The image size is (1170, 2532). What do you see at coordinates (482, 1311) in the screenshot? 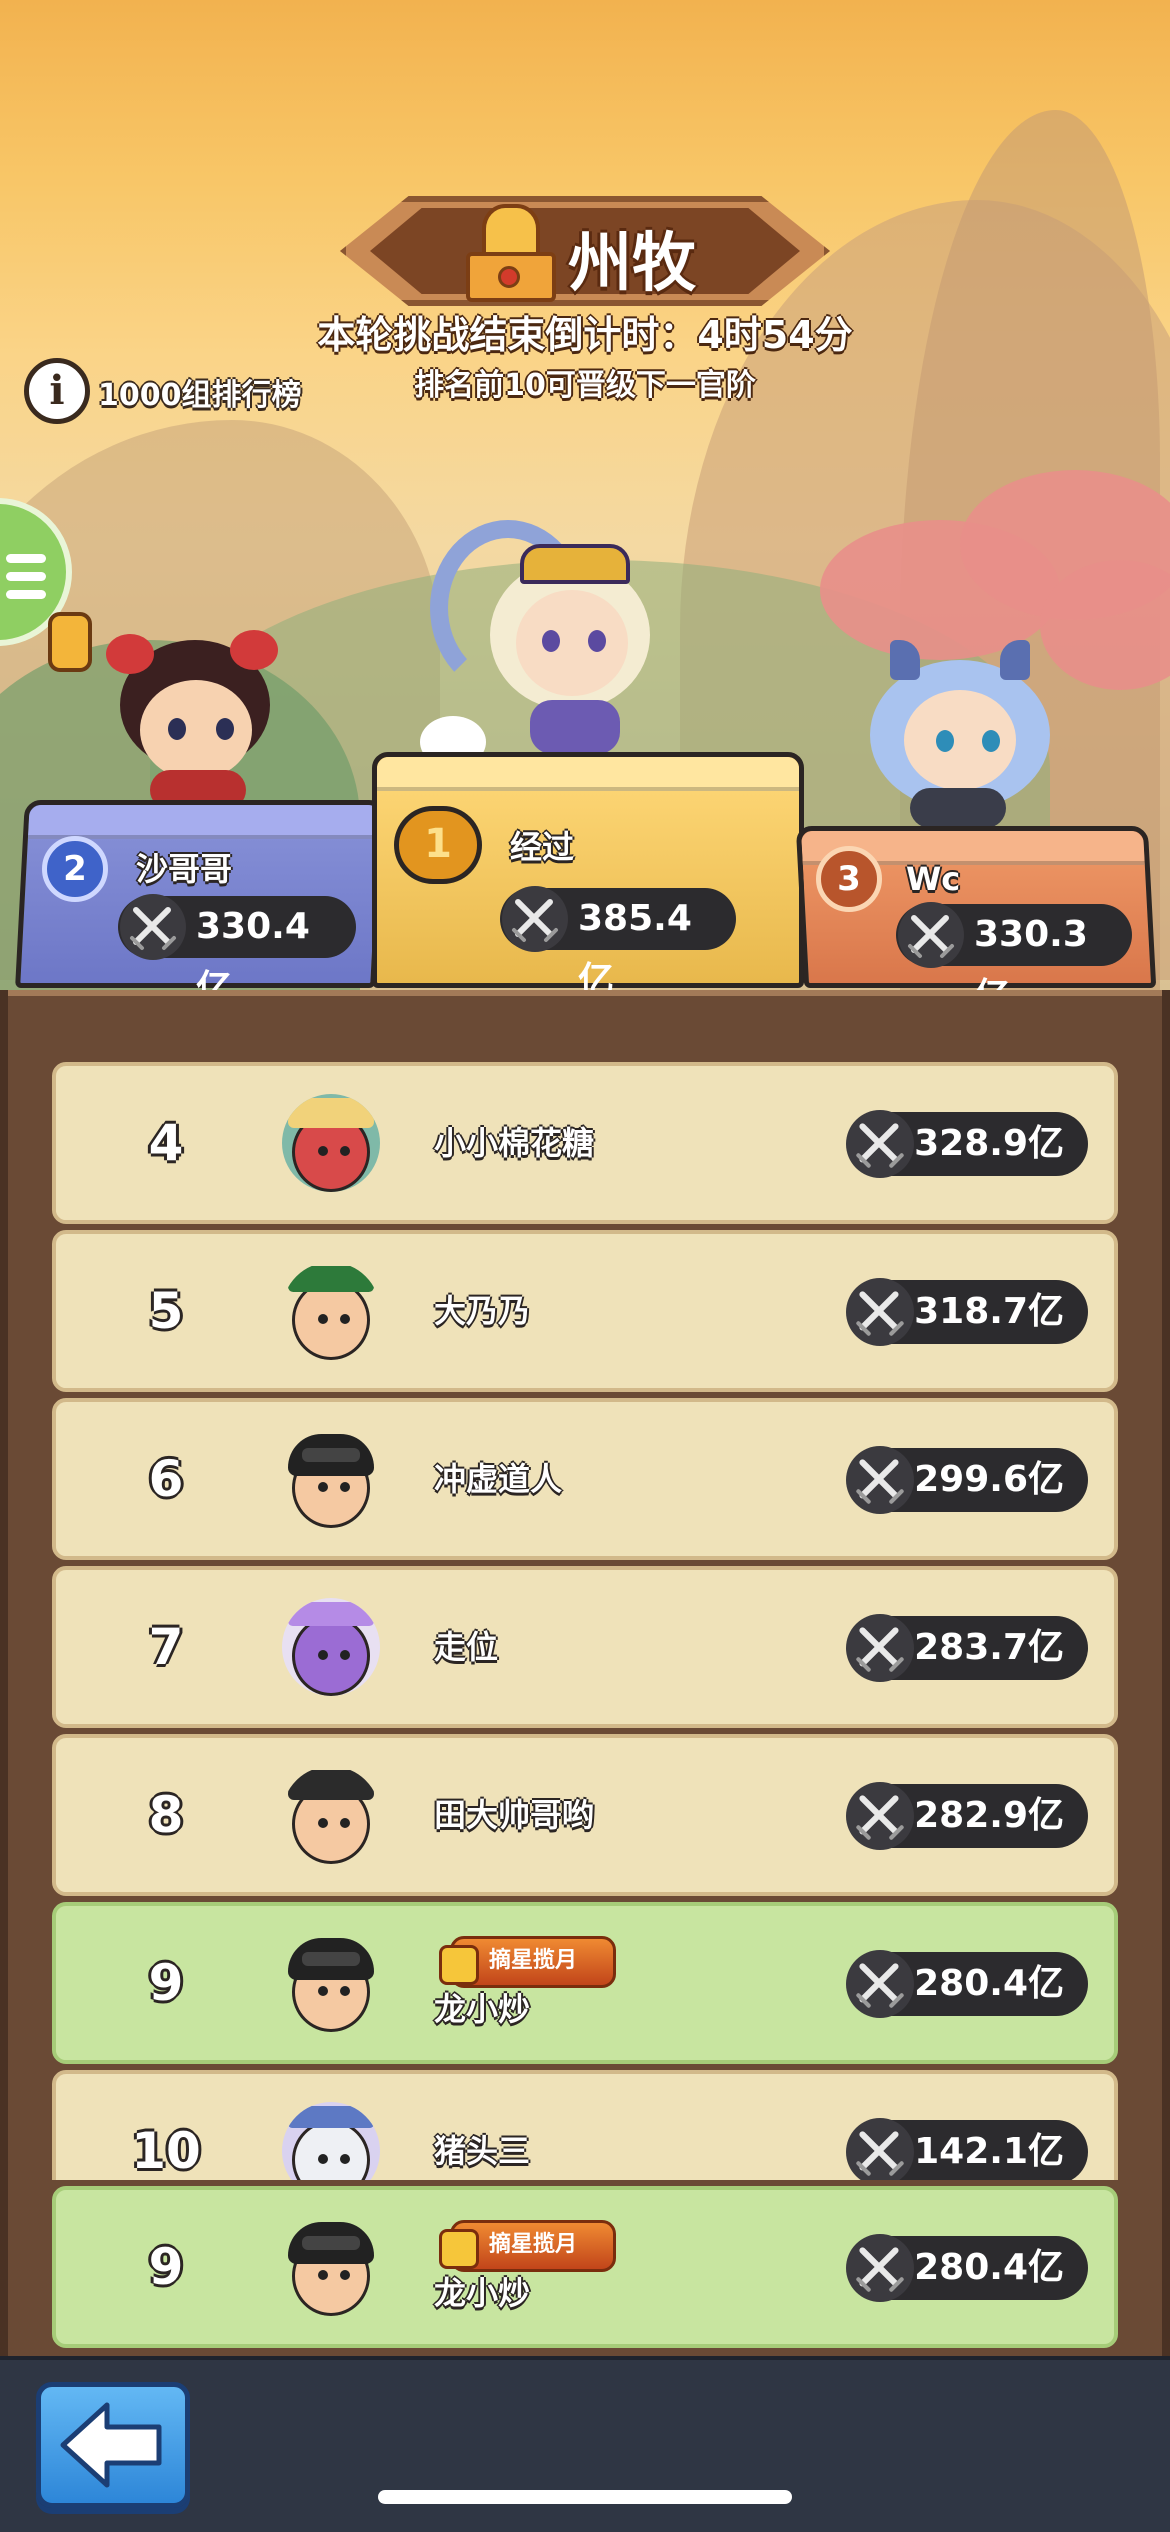
I see `player-name: 大乃乃` at bounding box center [482, 1311].